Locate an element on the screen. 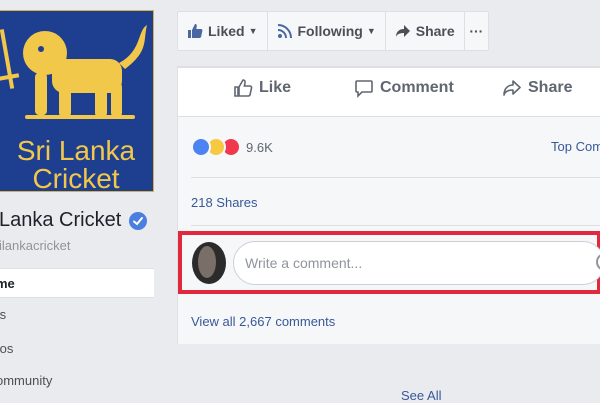 The image size is (600, 403). share-post-button: Share is located at coordinates (537, 88).